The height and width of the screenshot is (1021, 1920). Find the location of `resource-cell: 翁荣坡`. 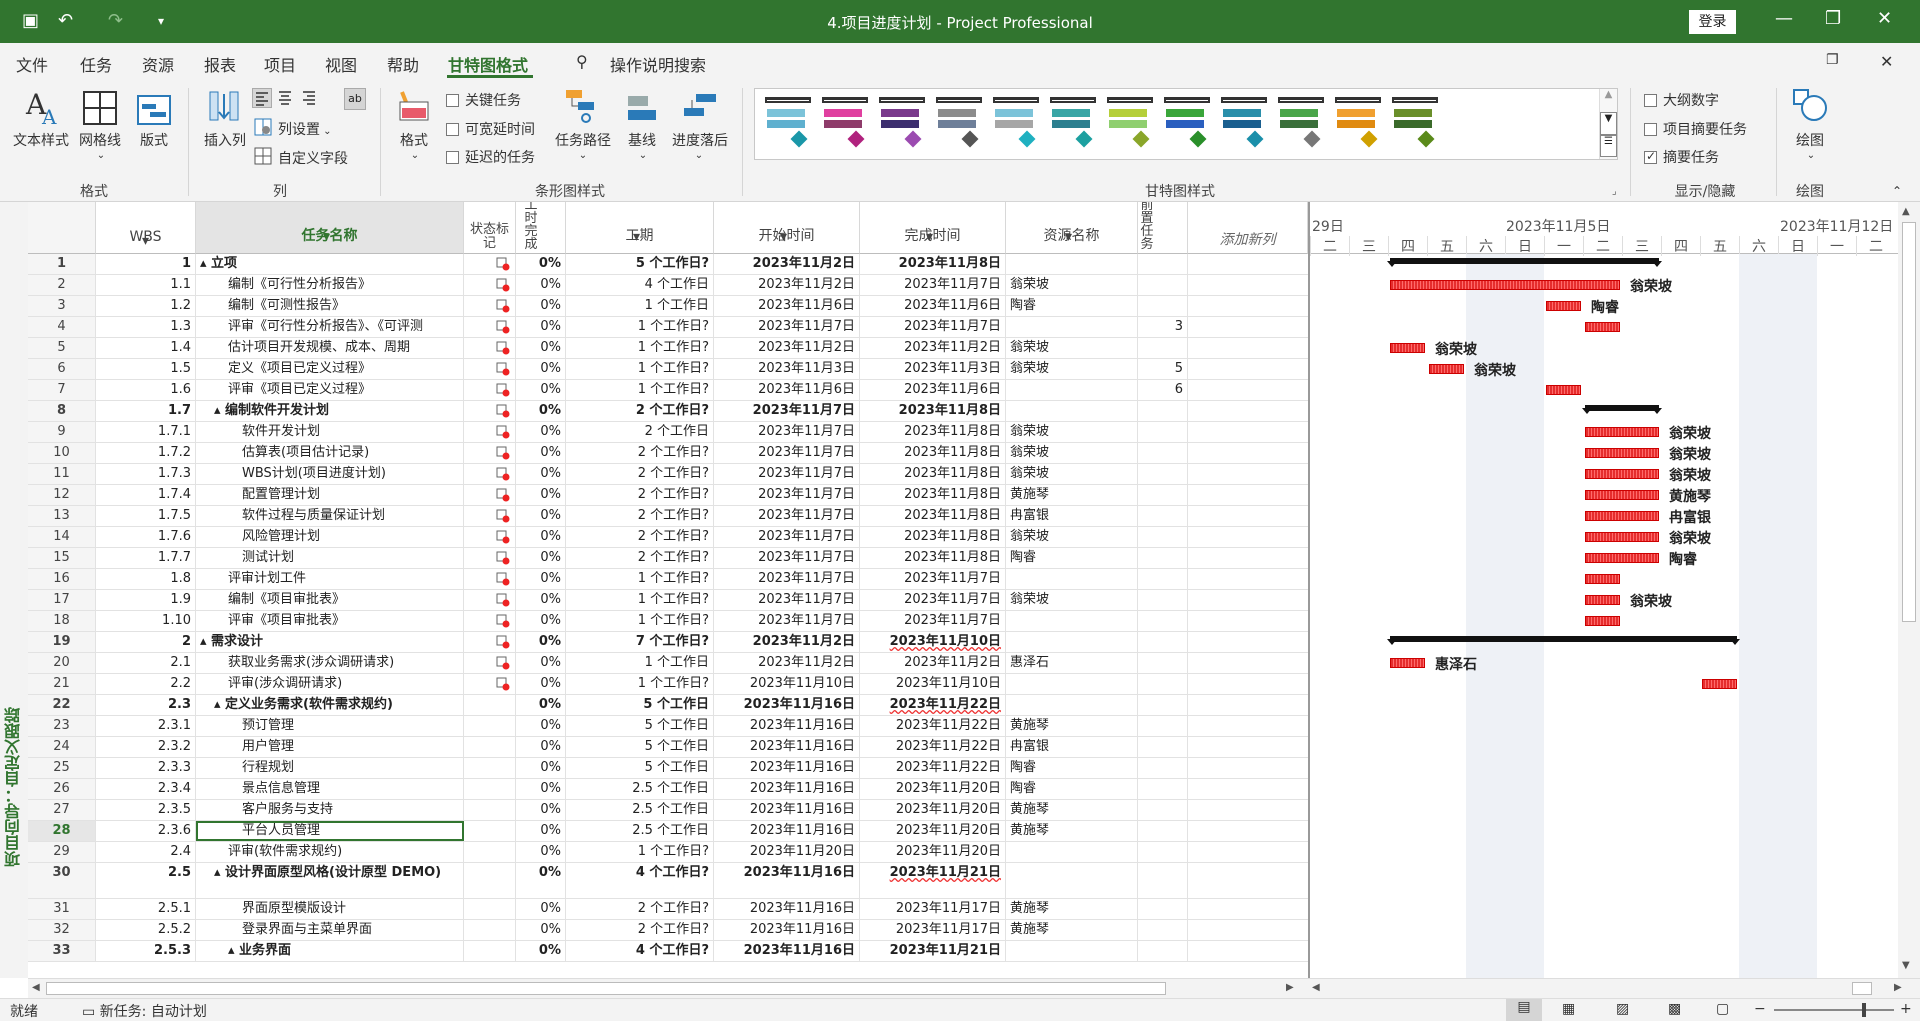

resource-cell: 翁荣坡 is located at coordinates (1072, 453).